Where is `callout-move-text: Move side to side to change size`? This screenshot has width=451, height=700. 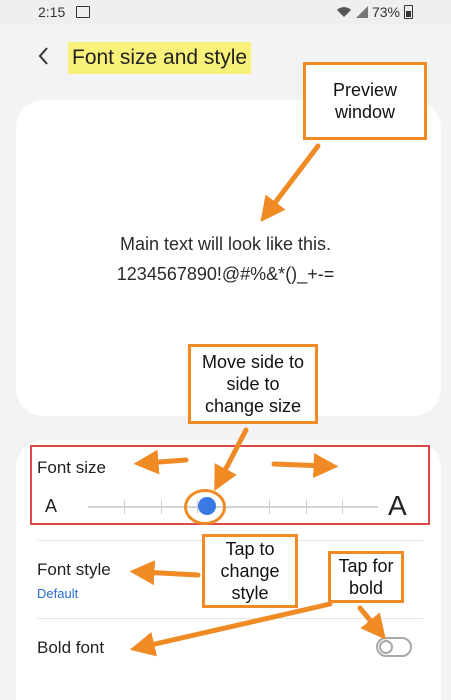
callout-move-text: Move side to side to change size is located at coordinates (253, 384).